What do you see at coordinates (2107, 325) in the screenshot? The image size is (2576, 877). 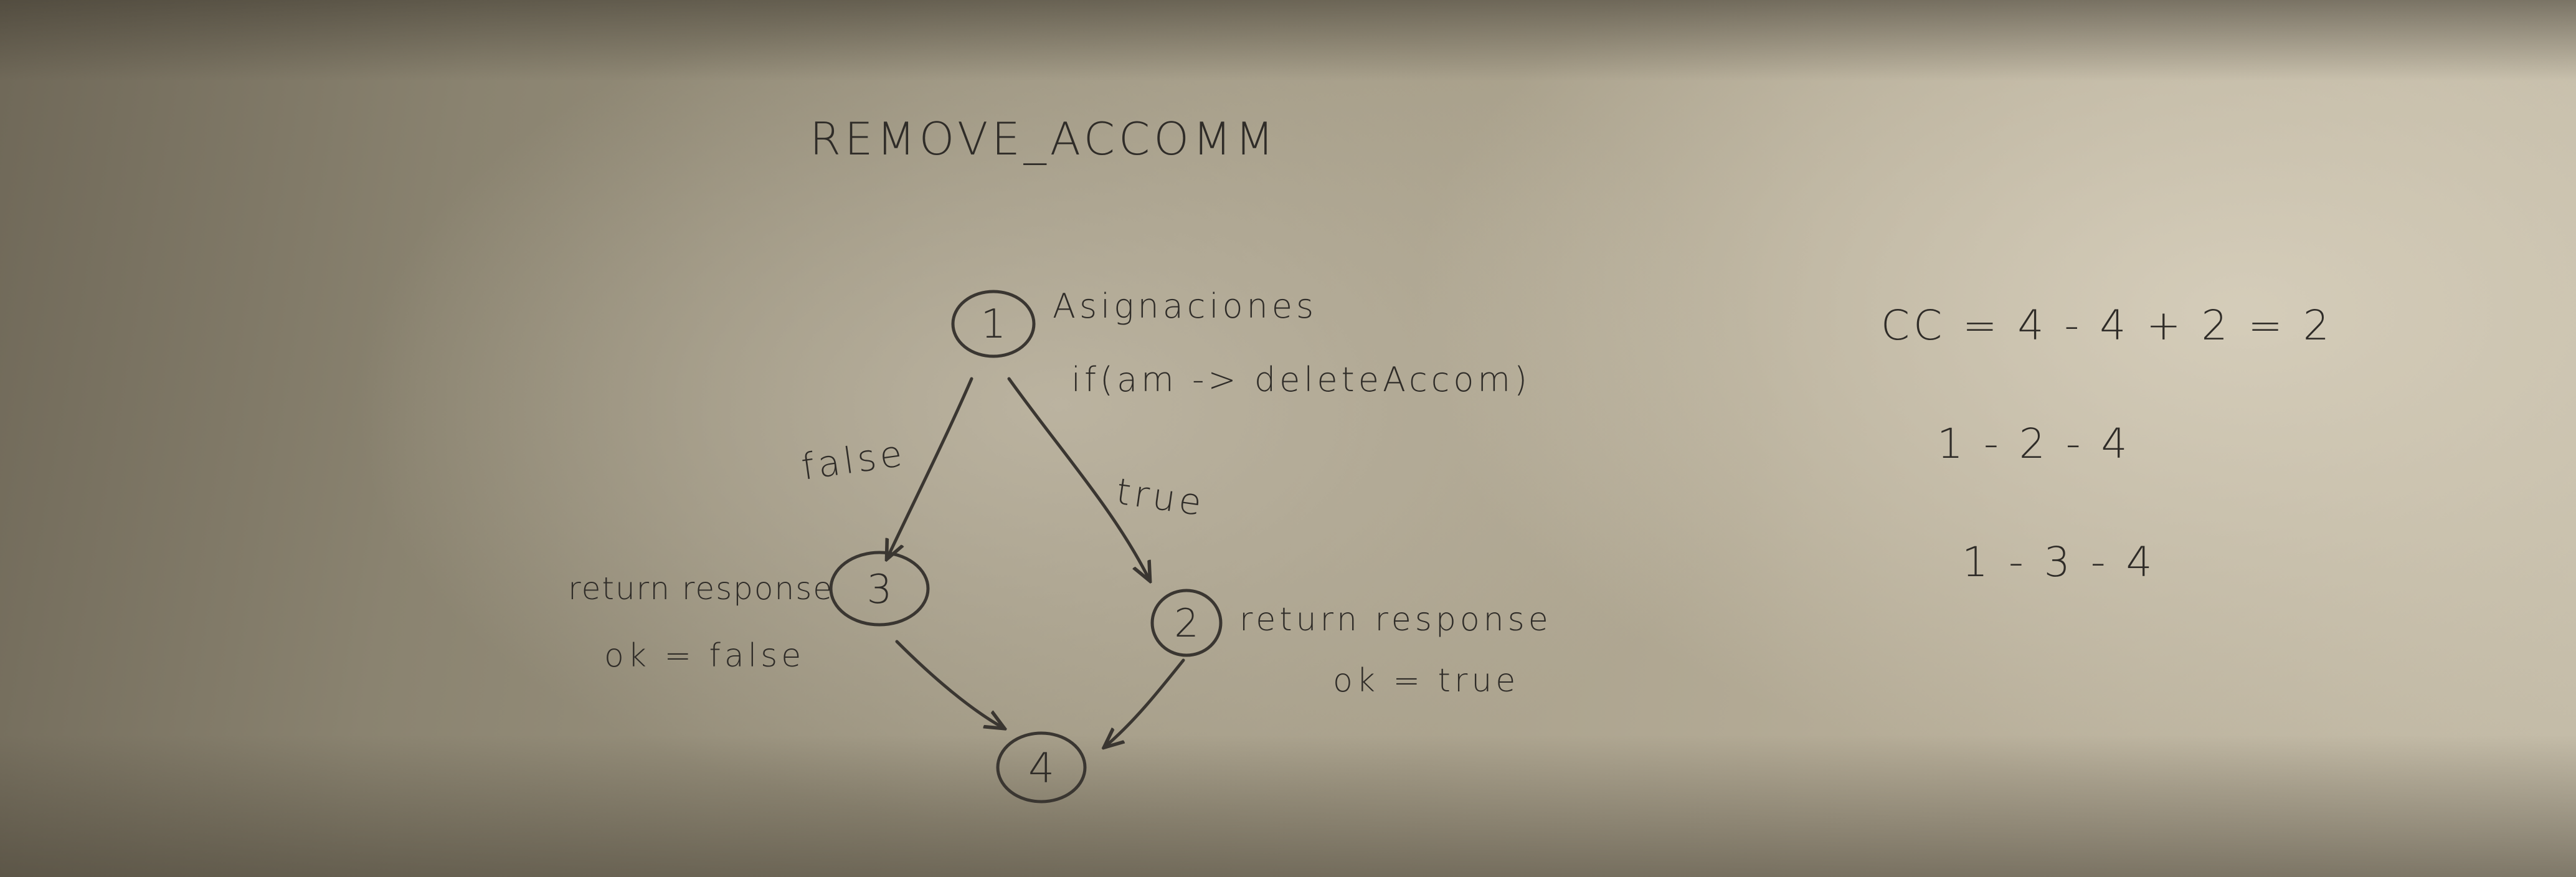 I see `complexity-formula: CC = 4 - 4 + 2 = 2` at bounding box center [2107, 325].